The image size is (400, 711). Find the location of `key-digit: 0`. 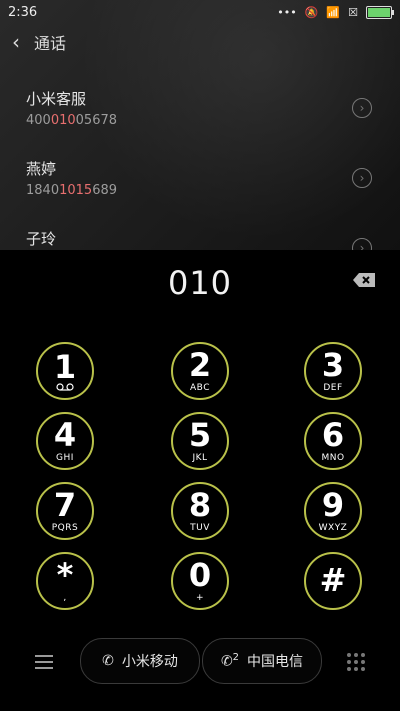

key-digit: 0 is located at coordinates (200, 575).